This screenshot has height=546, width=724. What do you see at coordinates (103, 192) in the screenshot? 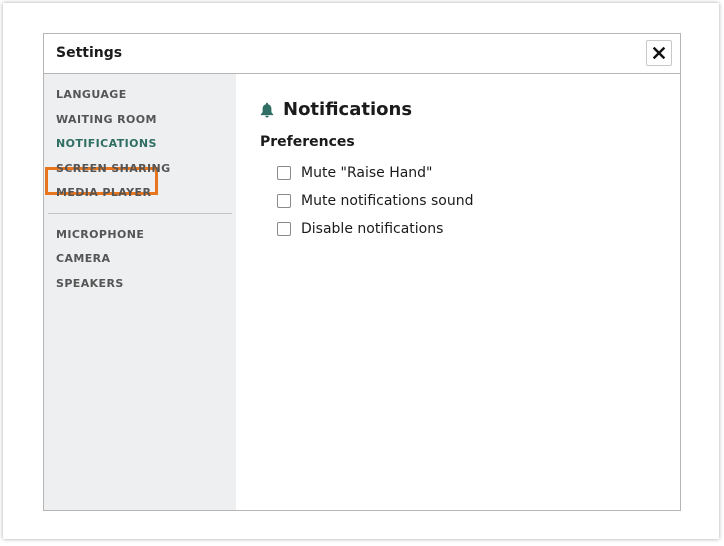
I see `sidebar-item-media-player: MEDIA PLAYER` at bounding box center [103, 192].